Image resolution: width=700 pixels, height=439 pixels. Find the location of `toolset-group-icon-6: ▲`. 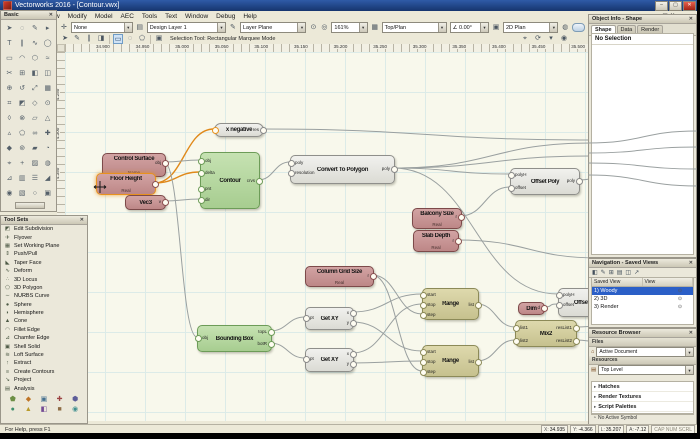

toolset-group-icon-6: ▲ is located at coordinates (29, 410).